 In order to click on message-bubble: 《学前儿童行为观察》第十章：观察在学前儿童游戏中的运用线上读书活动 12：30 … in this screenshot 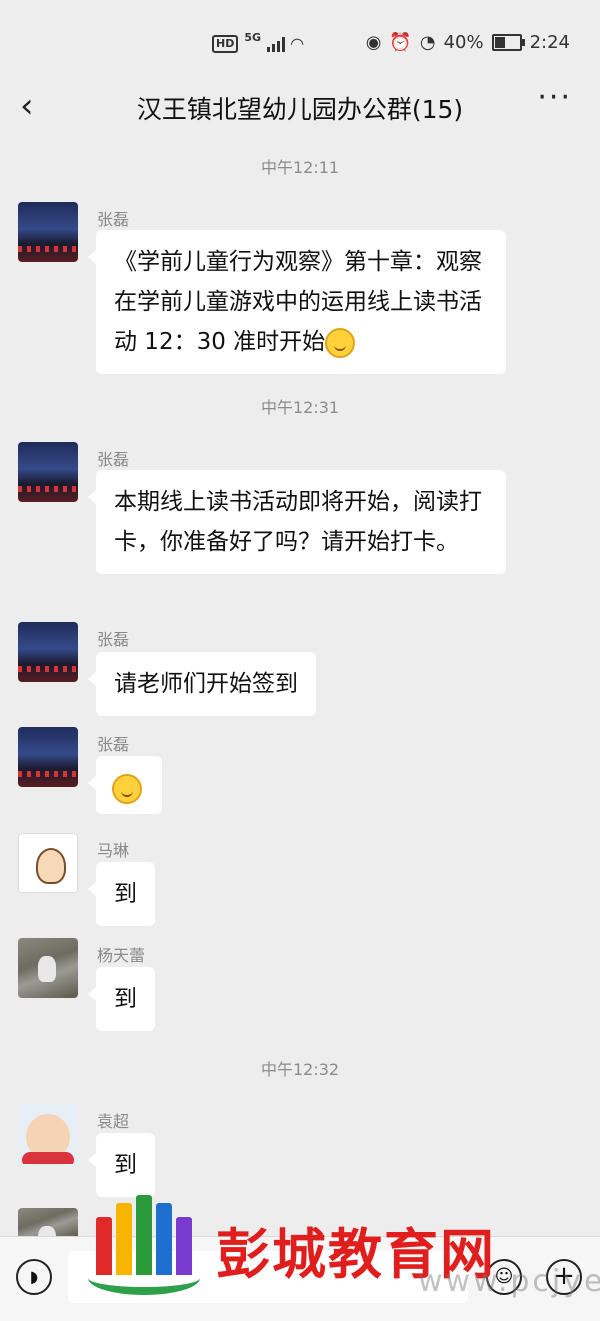, I will do `click(297, 302)`.